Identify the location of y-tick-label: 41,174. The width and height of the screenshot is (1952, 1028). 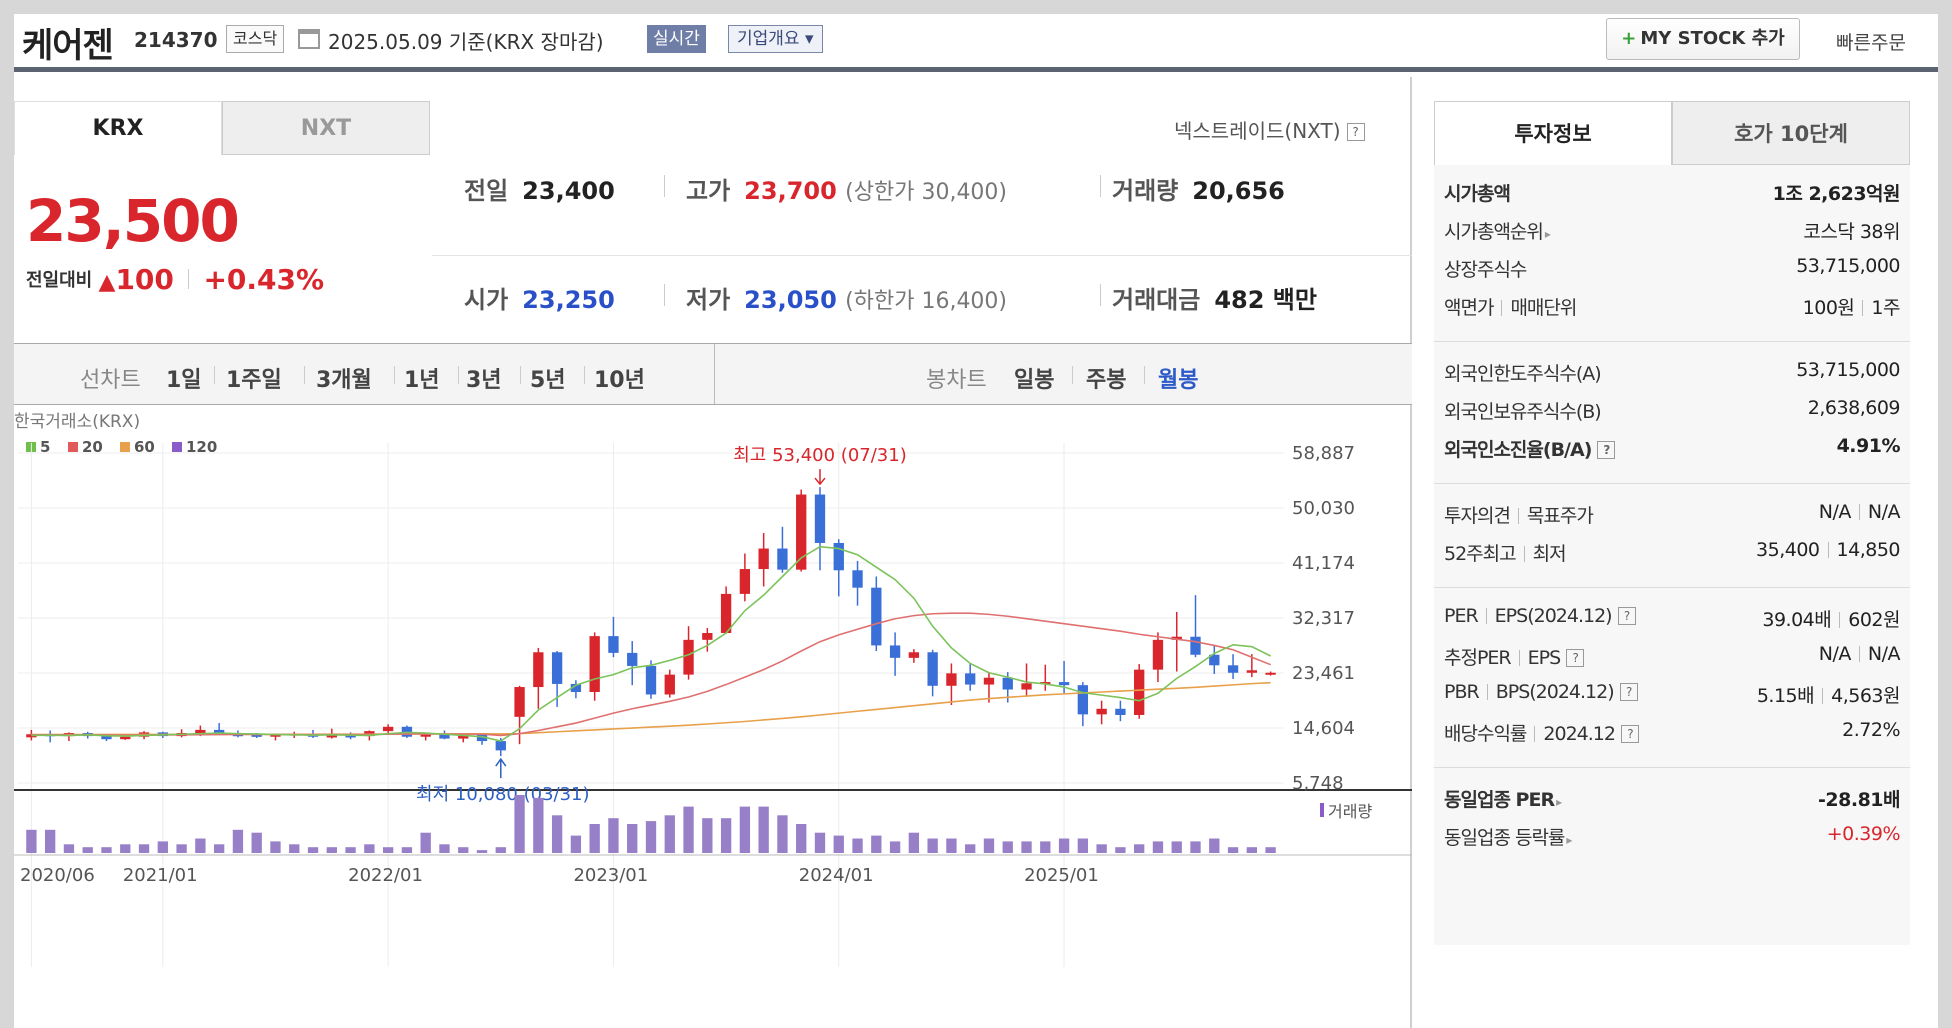
(1323, 563).